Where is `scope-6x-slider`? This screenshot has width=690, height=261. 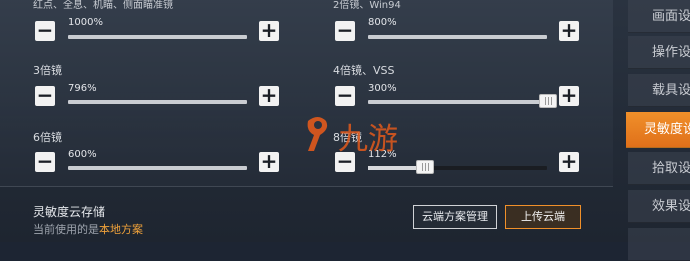
scope-6x-slider is located at coordinates (157, 168).